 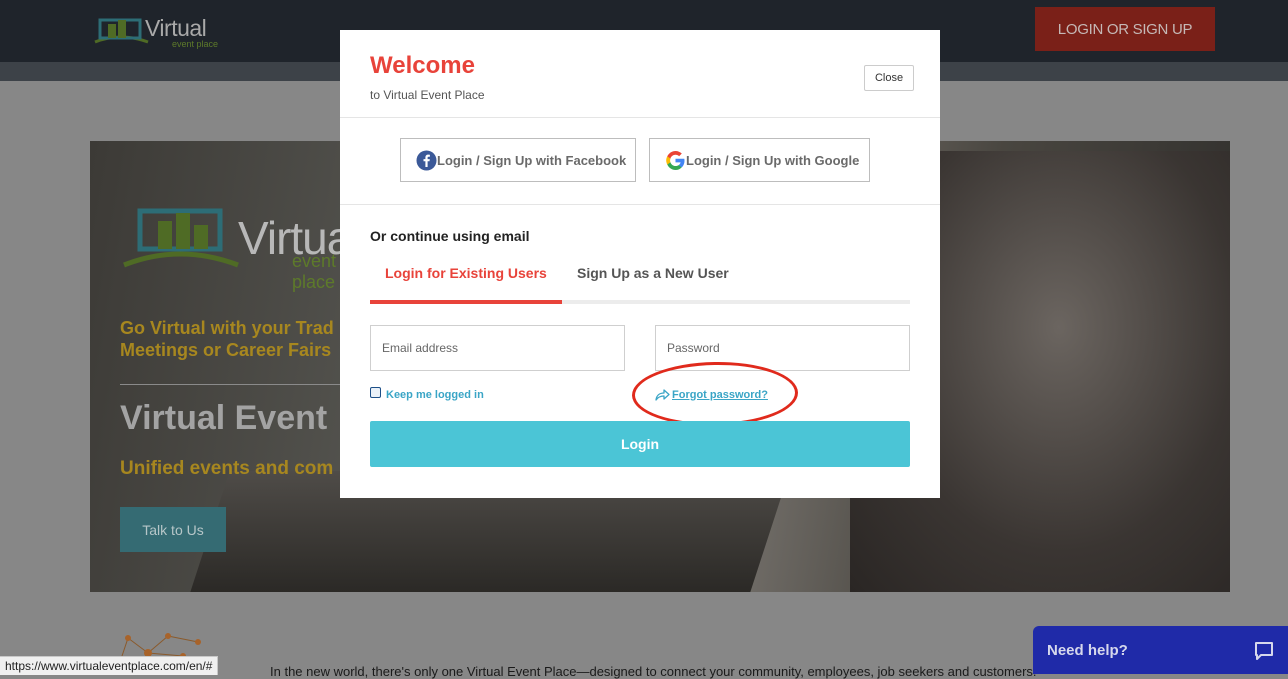 What do you see at coordinates (497, 348) in the screenshot?
I see `email-field` at bounding box center [497, 348].